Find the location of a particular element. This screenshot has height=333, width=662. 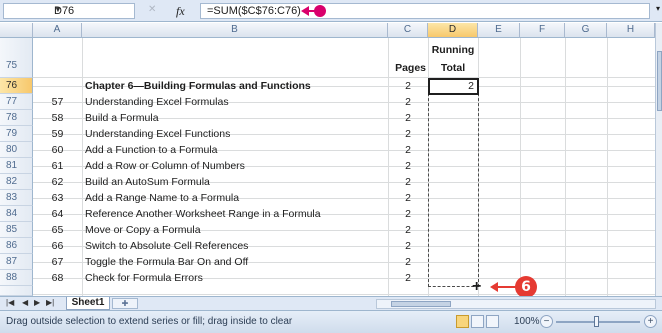

view-buttons is located at coordinates (478, 323).